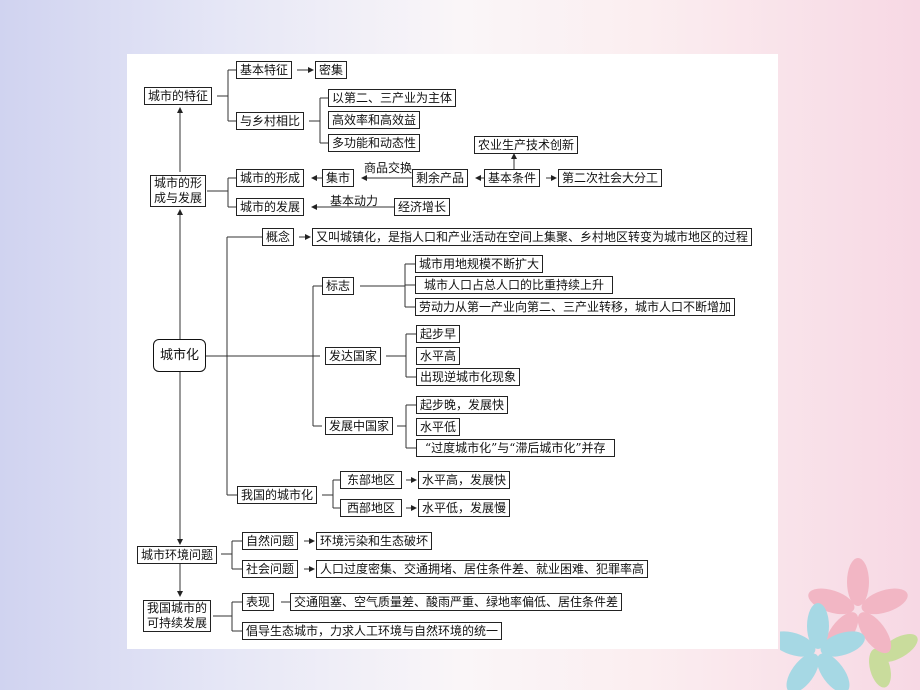  What do you see at coordinates (277, 495) in the screenshot?
I see `node-china: 我国的城市化` at bounding box center [277, 495].